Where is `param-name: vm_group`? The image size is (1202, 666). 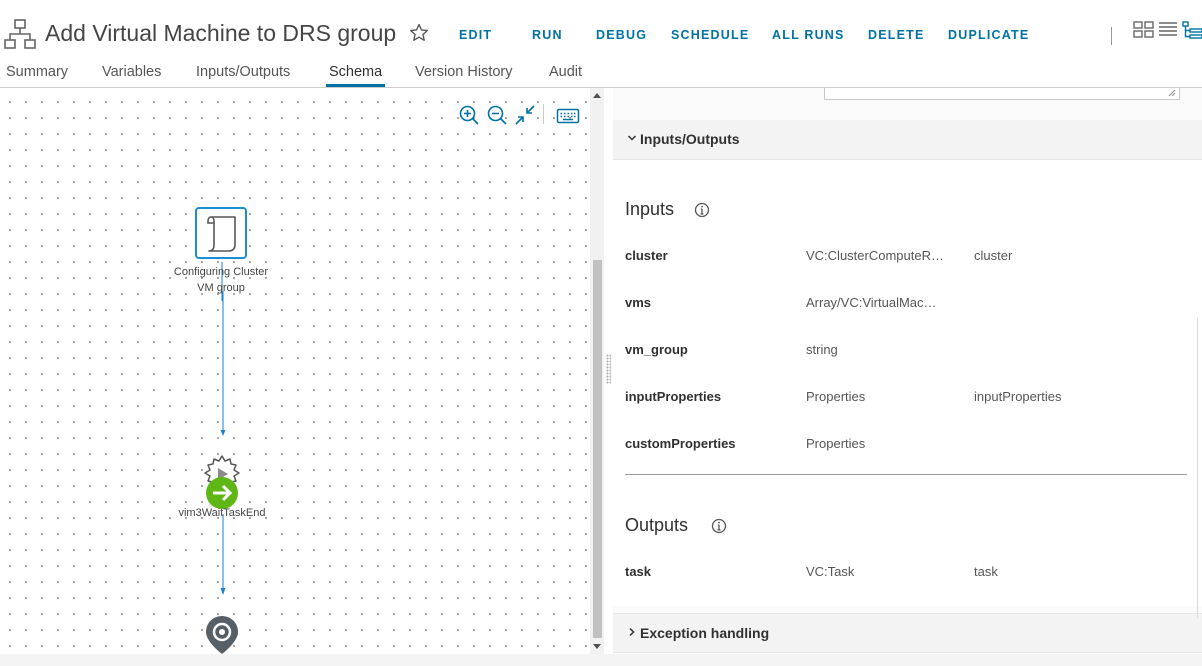 param-name: vm_group is located at coordinates (656, 349).